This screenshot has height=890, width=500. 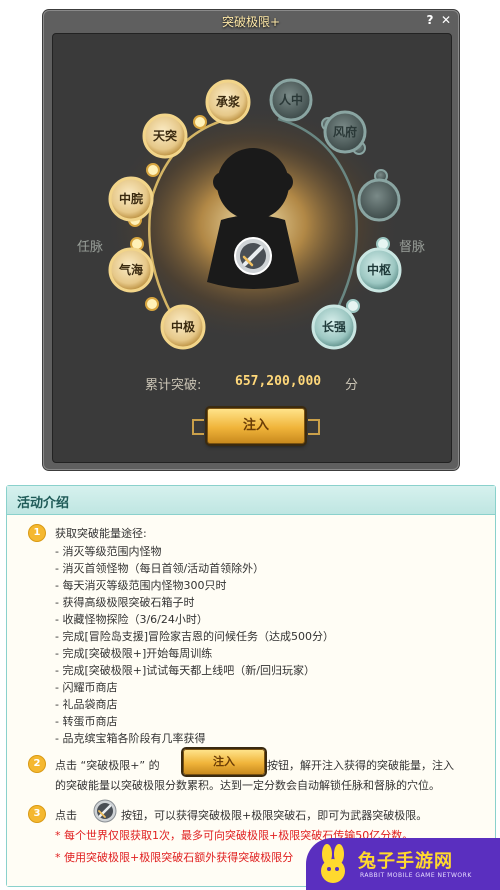 I want to click on node-fengfu: 风府, so click(x=345, y=132).